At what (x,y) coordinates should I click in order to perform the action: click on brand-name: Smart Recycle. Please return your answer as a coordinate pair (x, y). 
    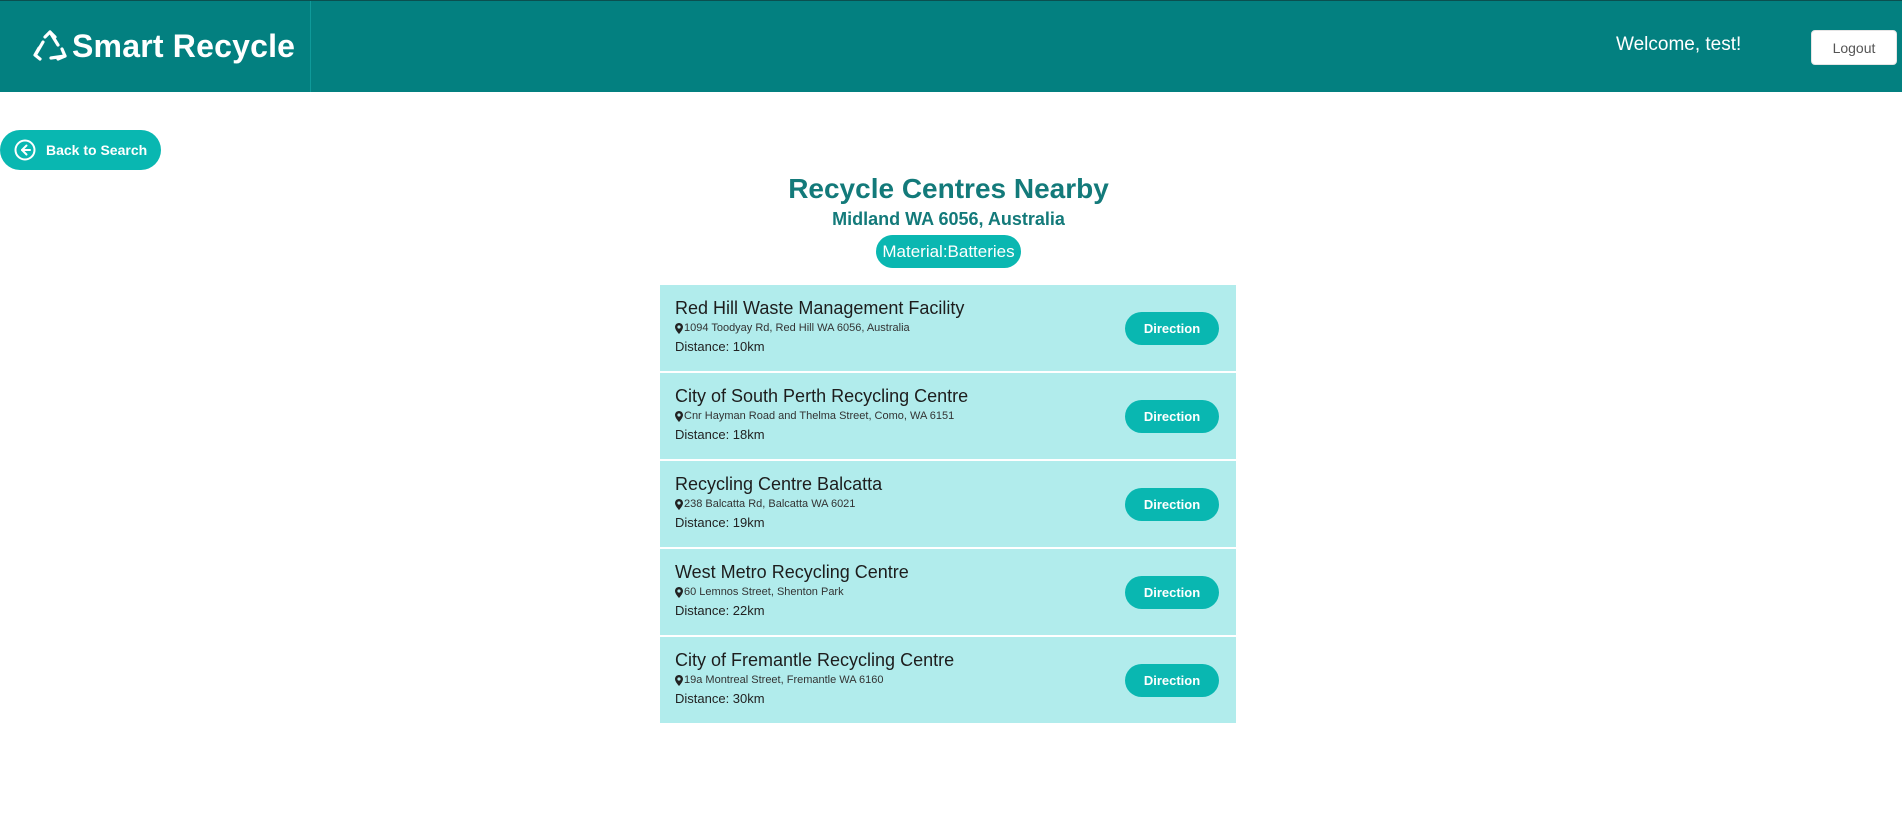
    Looking at the image, I should click on (184, 46).